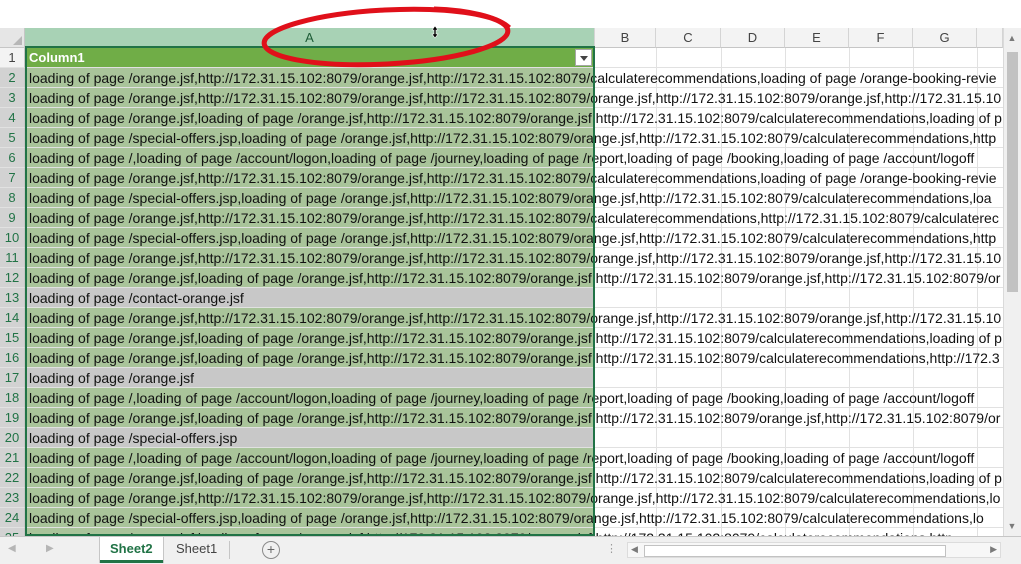  Describe the element at coordinates (12, 358) in the screenshot. I see `row-header: 16` at that location.